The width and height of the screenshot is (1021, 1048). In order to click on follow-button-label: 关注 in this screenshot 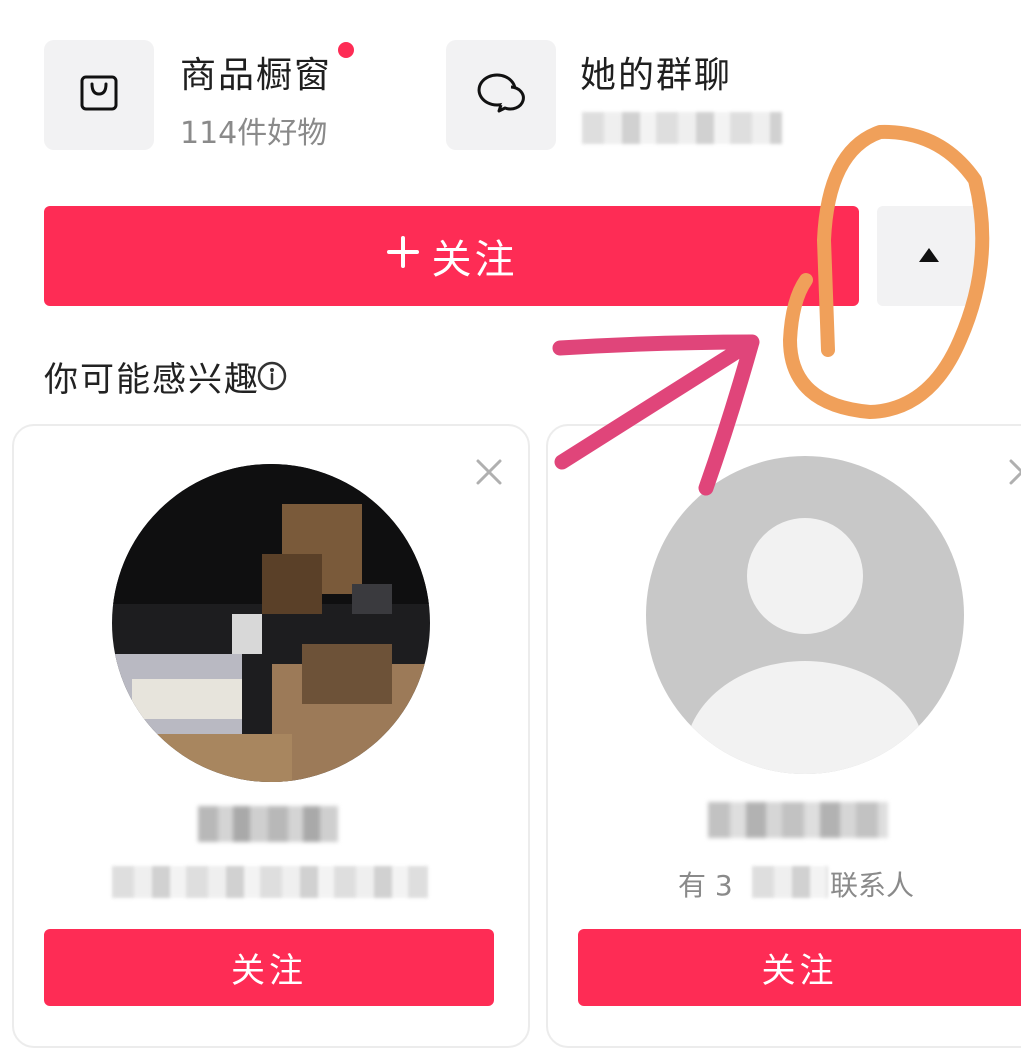, I will do `click(474, 260)`.